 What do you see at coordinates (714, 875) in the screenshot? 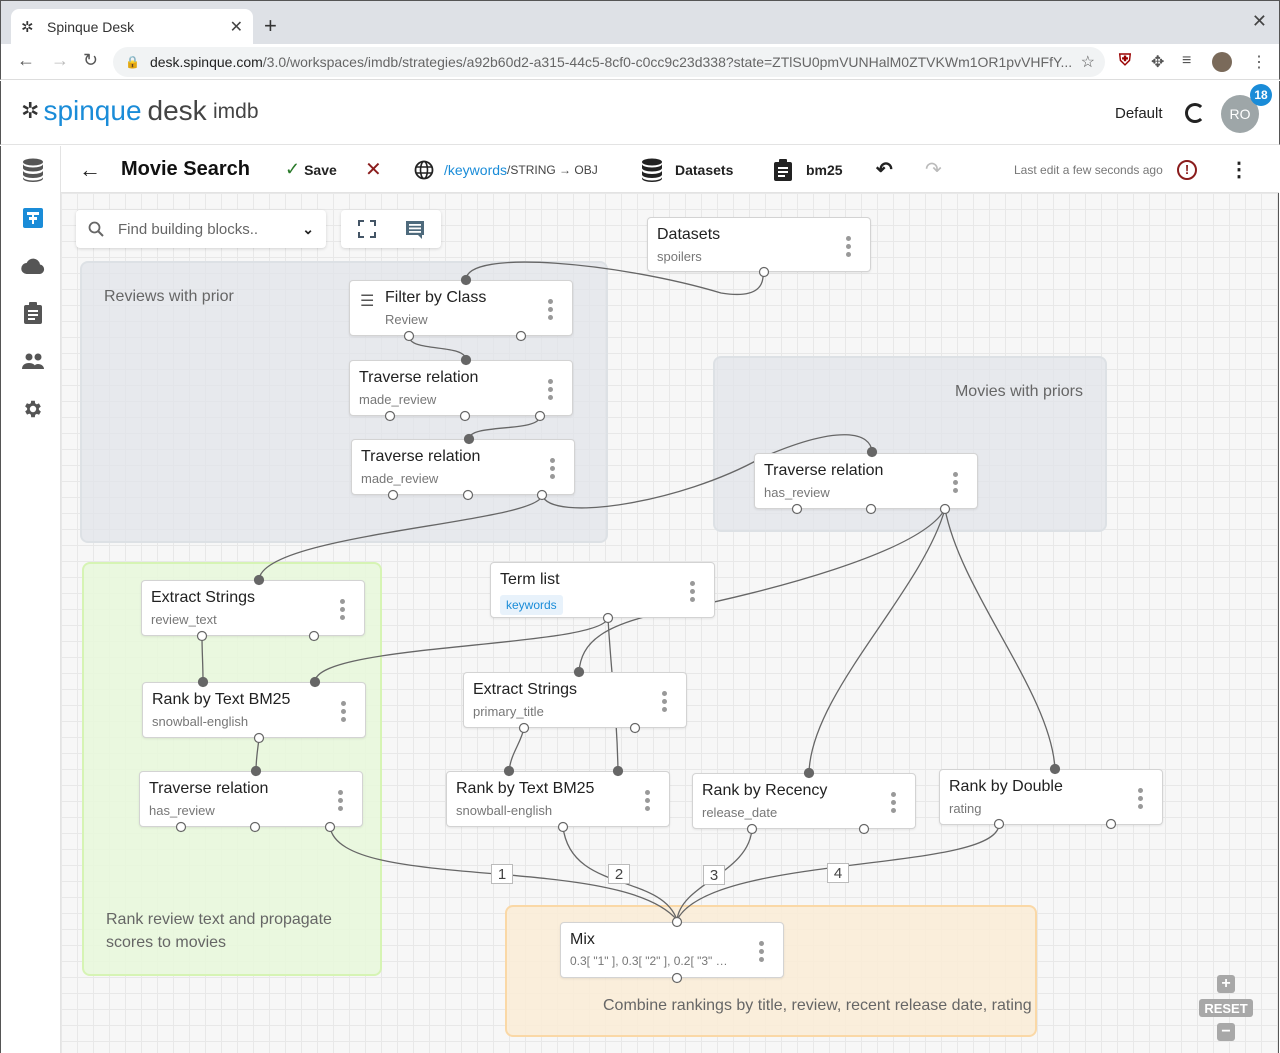
I see `mix-input-label: 3` at bounding box center [714, 875].